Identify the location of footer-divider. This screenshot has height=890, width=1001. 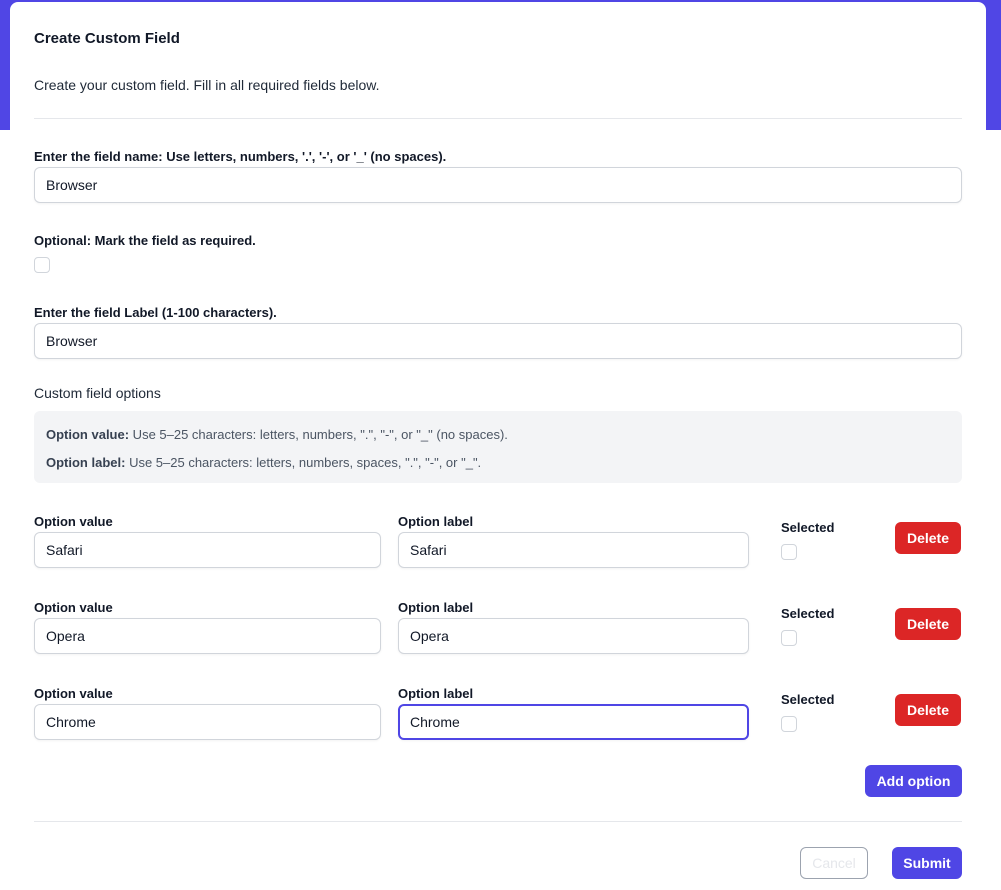
(498, 821).